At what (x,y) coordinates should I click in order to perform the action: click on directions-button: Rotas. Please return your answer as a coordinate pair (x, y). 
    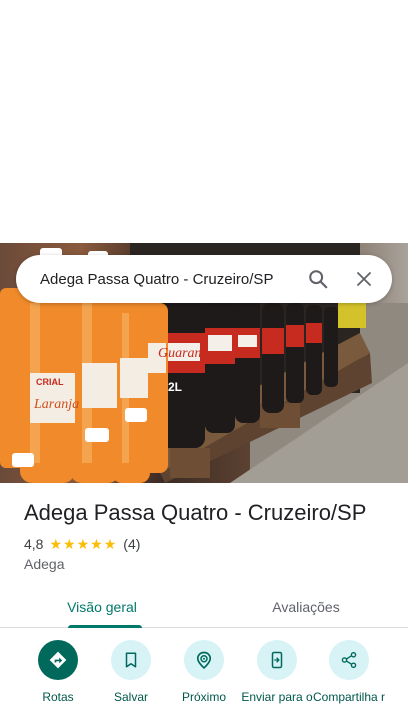
    Looking at the image, I should click on (58, 672).